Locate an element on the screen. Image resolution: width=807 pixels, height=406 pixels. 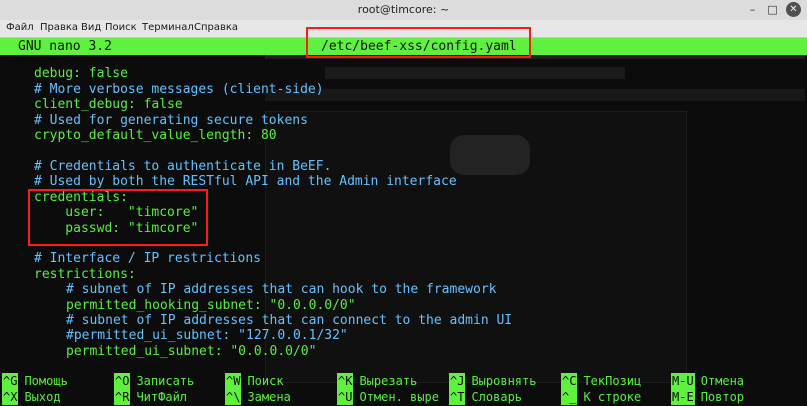
editor-line: crypto_default_value_length: 80 is located at coordinates (155, 135).